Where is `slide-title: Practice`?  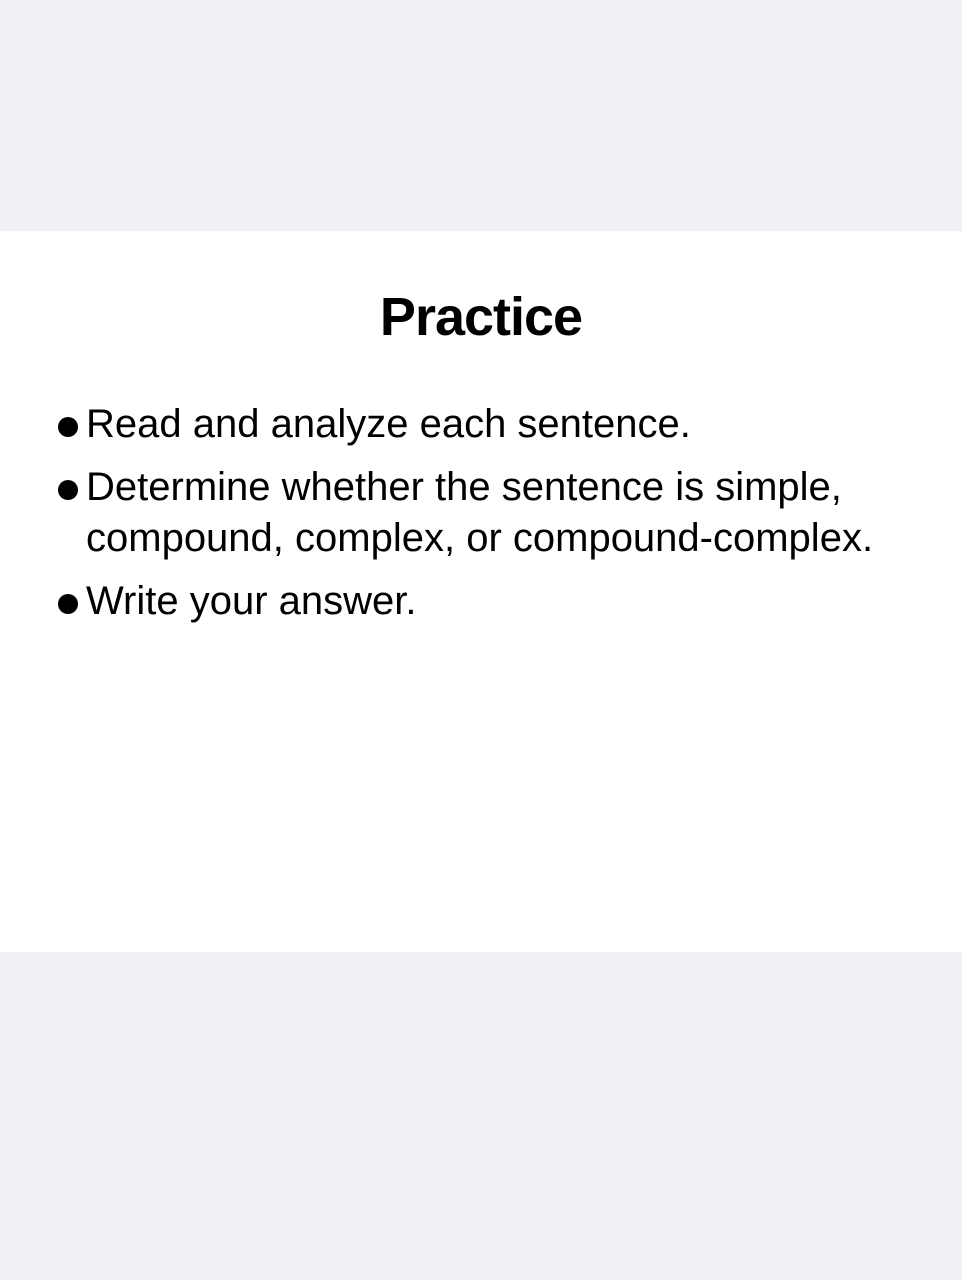 slide-title: Practice is located at coordinates (481, 317).